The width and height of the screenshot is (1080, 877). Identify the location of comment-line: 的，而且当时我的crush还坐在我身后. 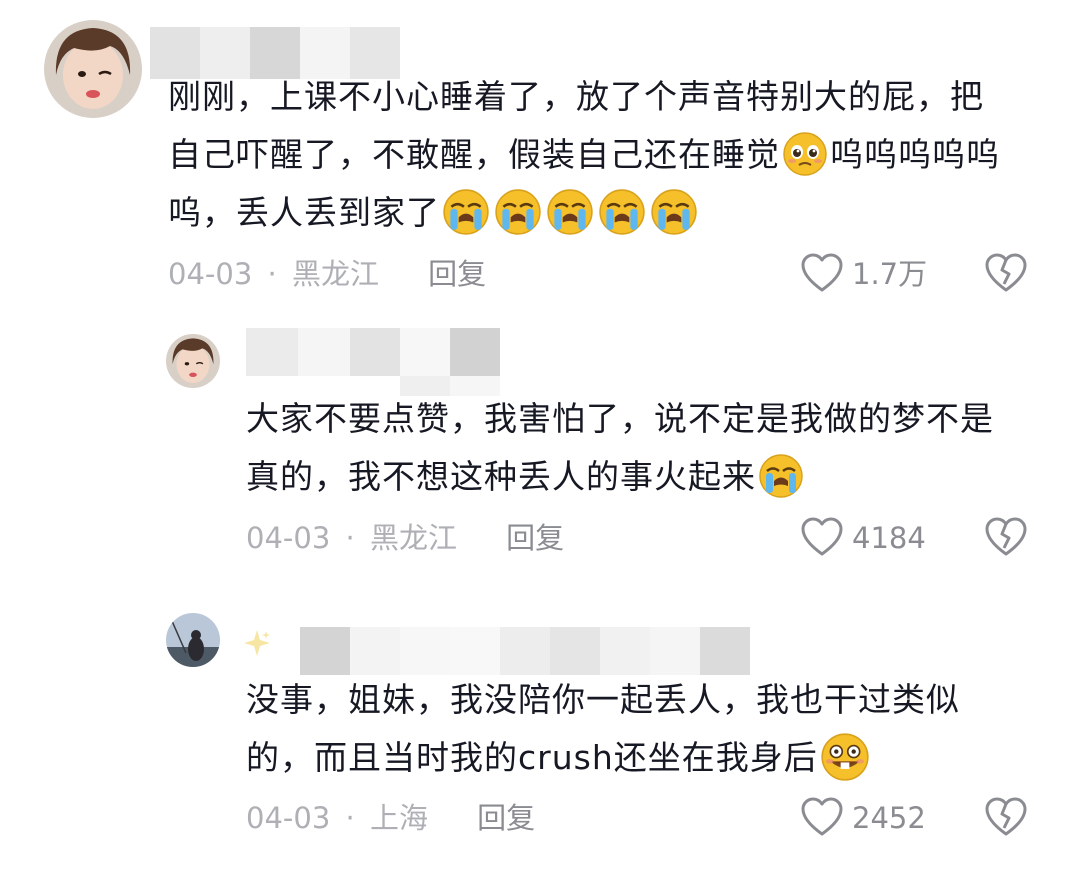
(646, 758).